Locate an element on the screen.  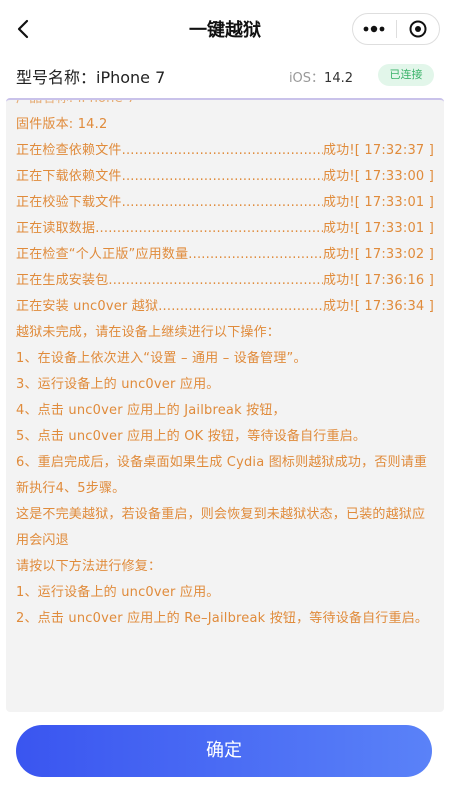
log-step-result: 成功![ 17:33:02 ] is located at coordinates (378, 255).